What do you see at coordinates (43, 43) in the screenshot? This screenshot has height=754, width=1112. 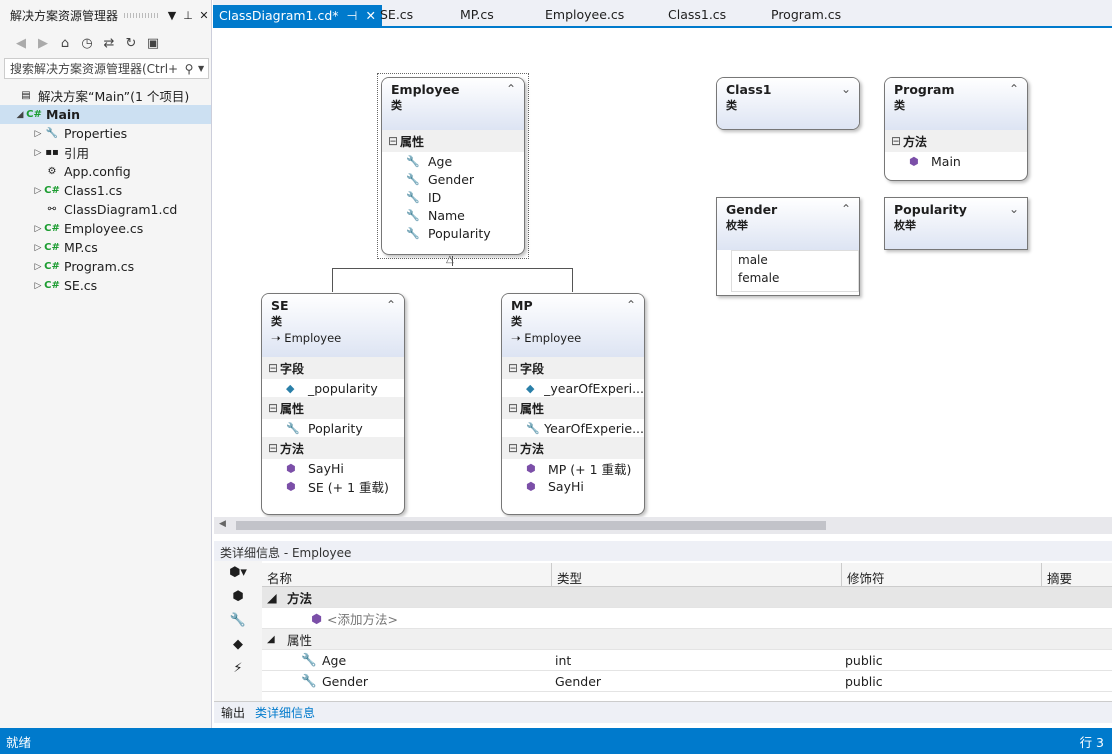 I see `forward-icon: ▶` at bounding box center [43, 43].